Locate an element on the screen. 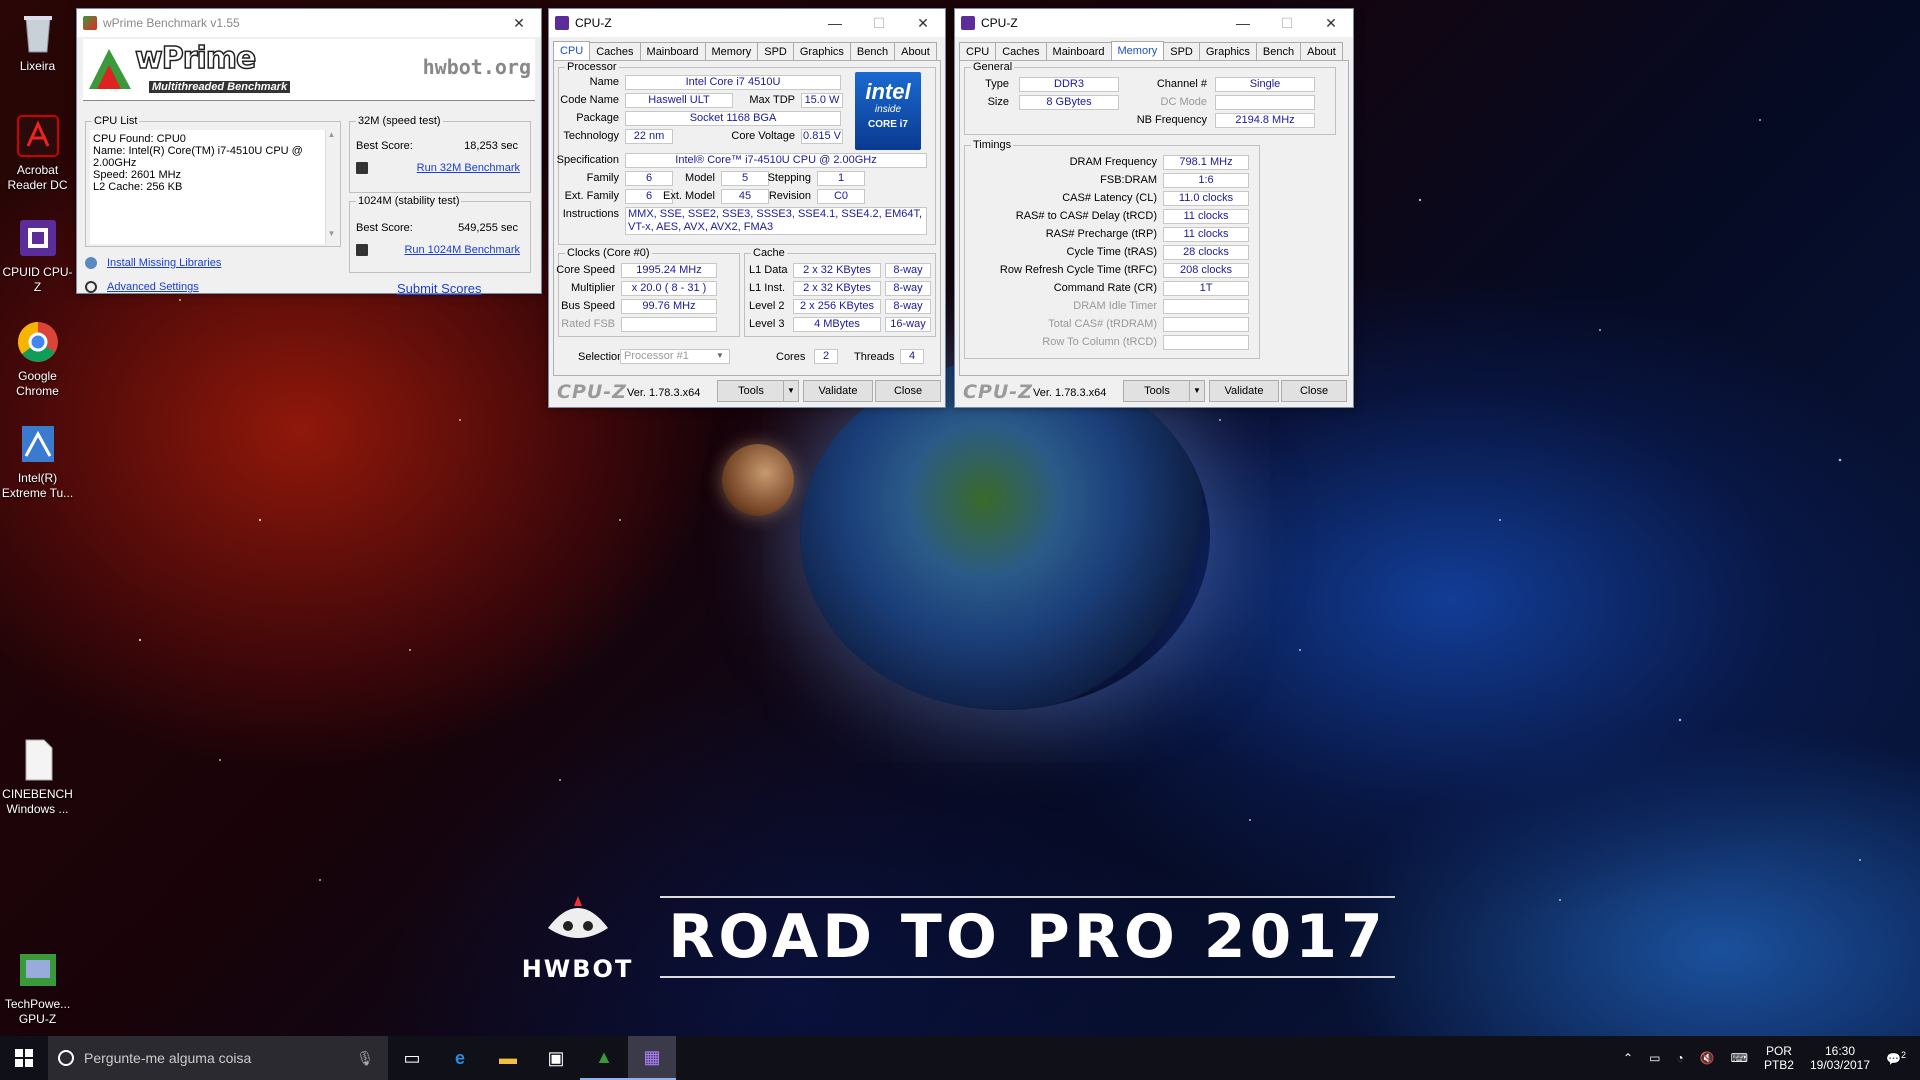 Image resolution: width=1920 pixels, height=1080 pixels. cpuz-icon is located at coordinates (37, 238).